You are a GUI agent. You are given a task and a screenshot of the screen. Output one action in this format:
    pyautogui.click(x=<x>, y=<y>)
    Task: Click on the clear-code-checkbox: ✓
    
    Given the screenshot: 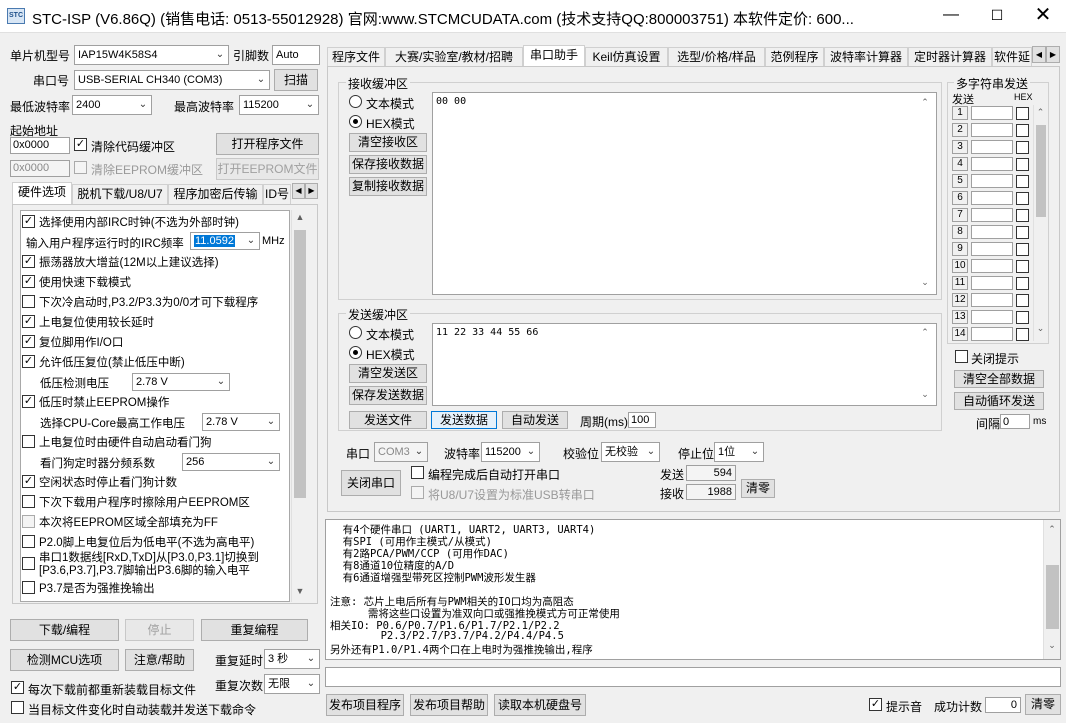 What is the action you would take?
    pyautogui.click(x=80, y=144)
    